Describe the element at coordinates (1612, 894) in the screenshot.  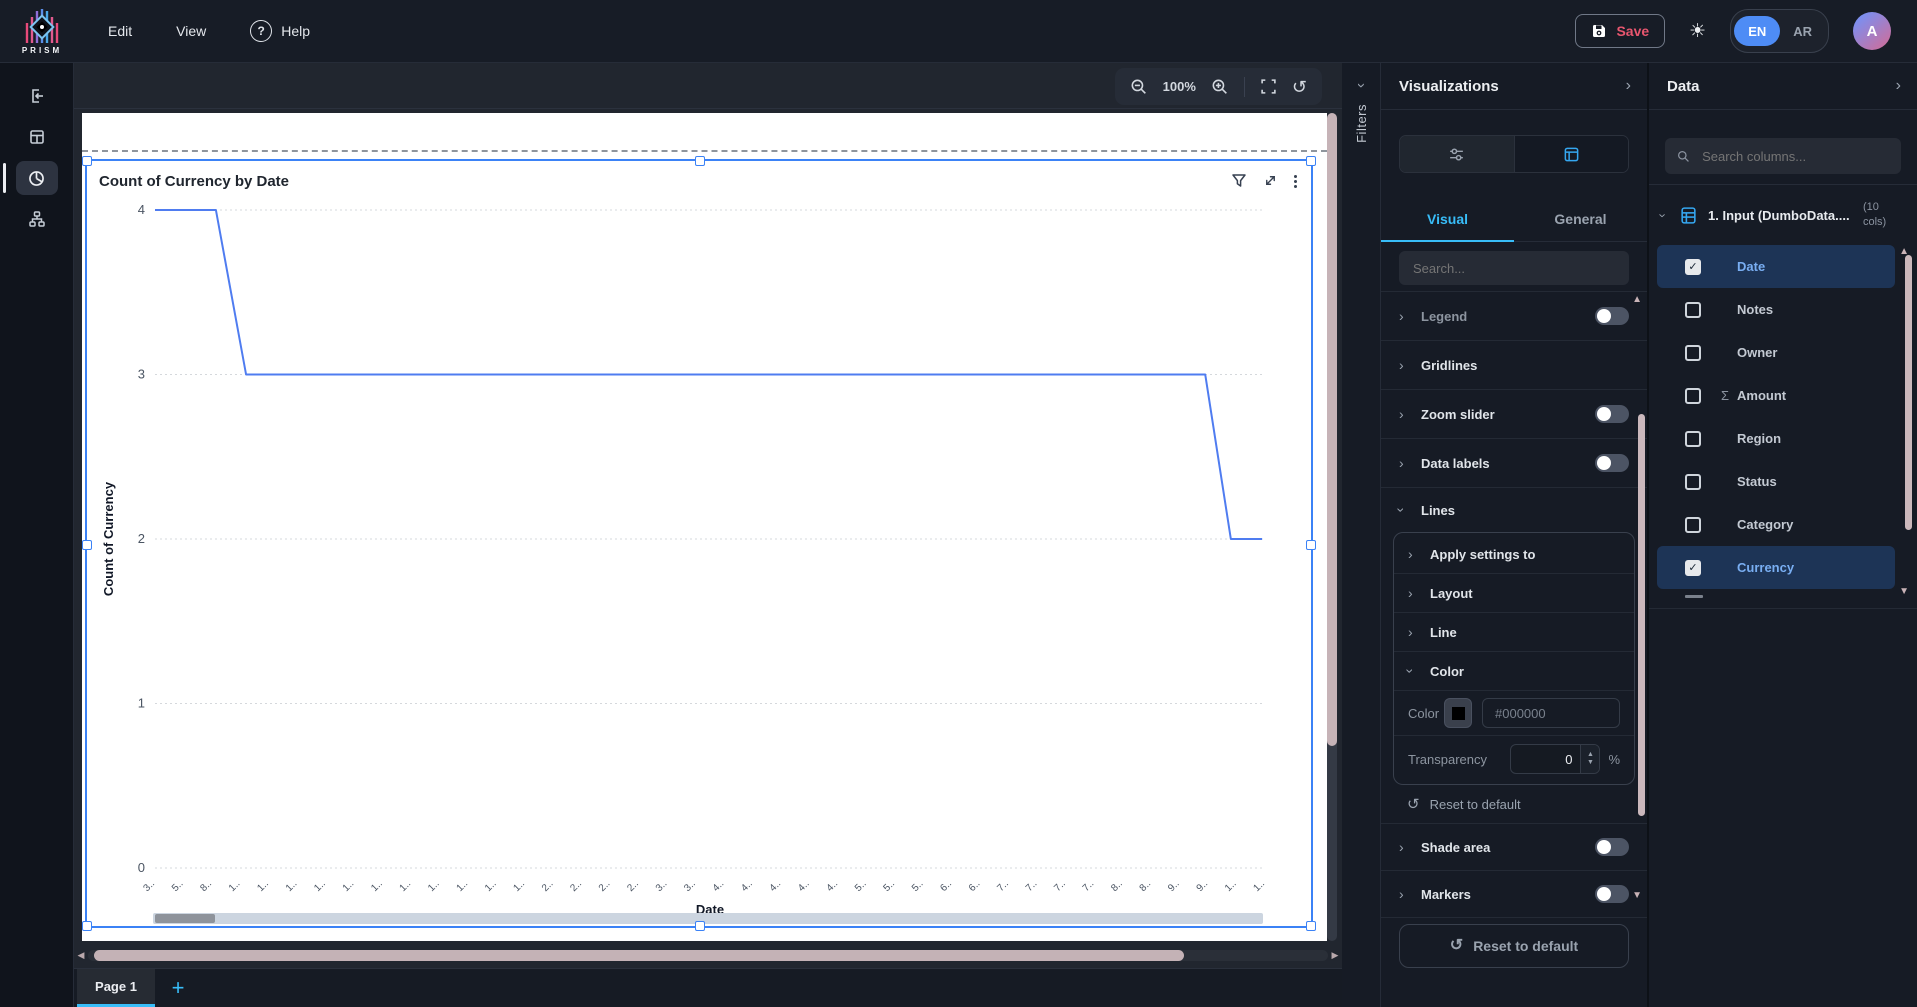
I see `markers-toggle` at that location.